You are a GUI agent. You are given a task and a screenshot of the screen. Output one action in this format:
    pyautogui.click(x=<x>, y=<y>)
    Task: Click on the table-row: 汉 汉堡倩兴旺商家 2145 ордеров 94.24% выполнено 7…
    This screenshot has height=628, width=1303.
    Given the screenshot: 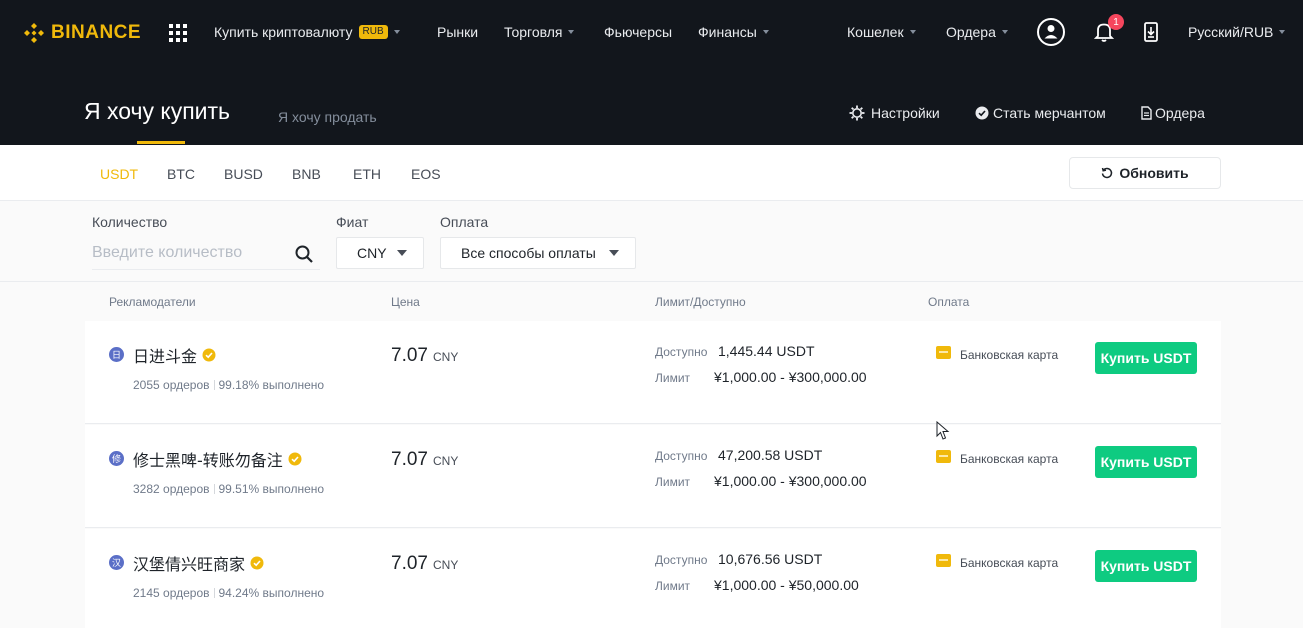 What is the action you would take?
    pyautogui.click(x=653, y=578)
    